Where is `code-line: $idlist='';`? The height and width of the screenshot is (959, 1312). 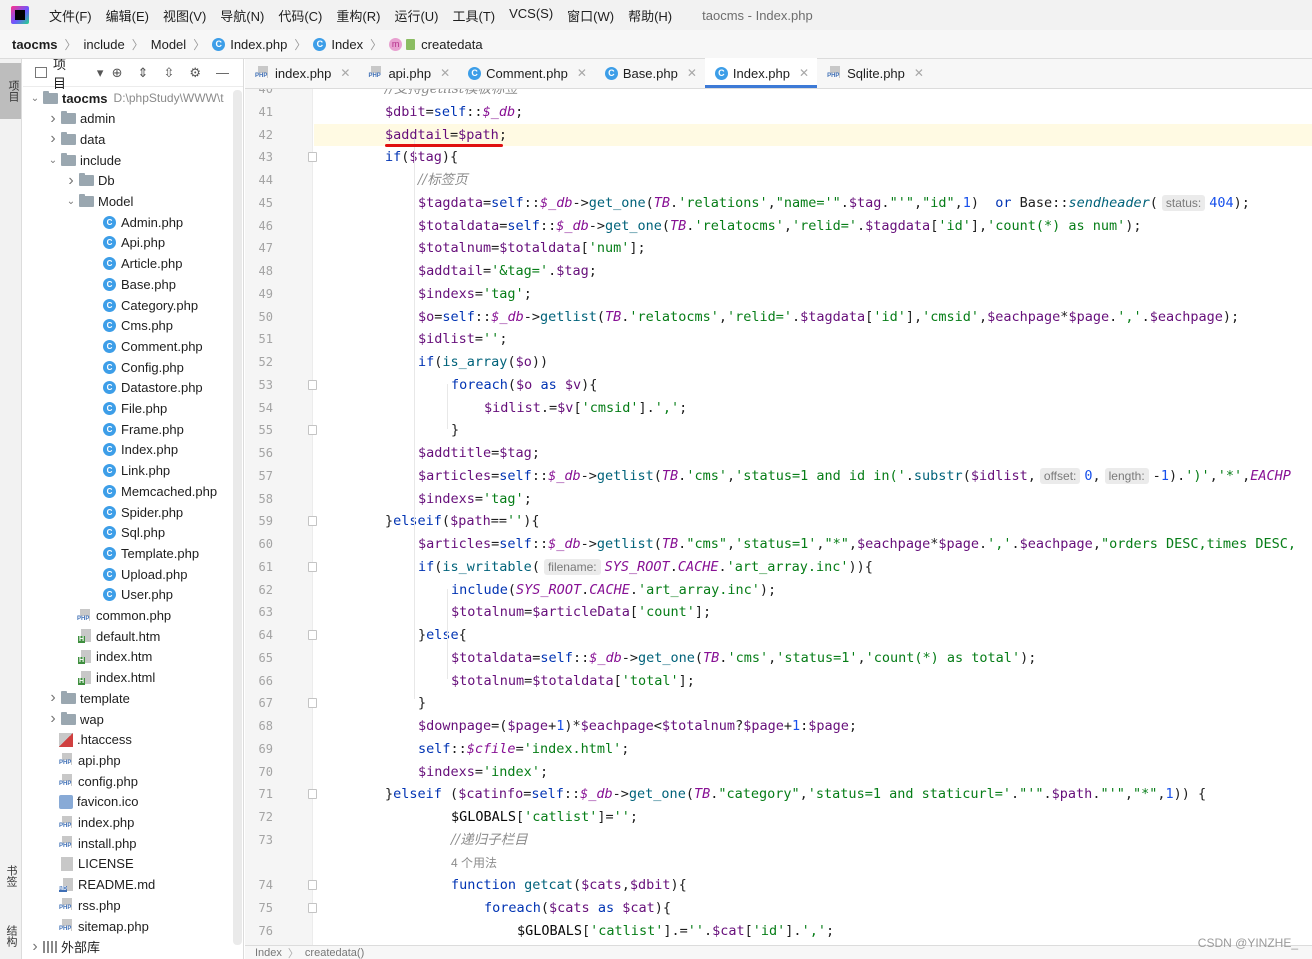 code-line: $idlist=''; is located at coordinates (462, 339).